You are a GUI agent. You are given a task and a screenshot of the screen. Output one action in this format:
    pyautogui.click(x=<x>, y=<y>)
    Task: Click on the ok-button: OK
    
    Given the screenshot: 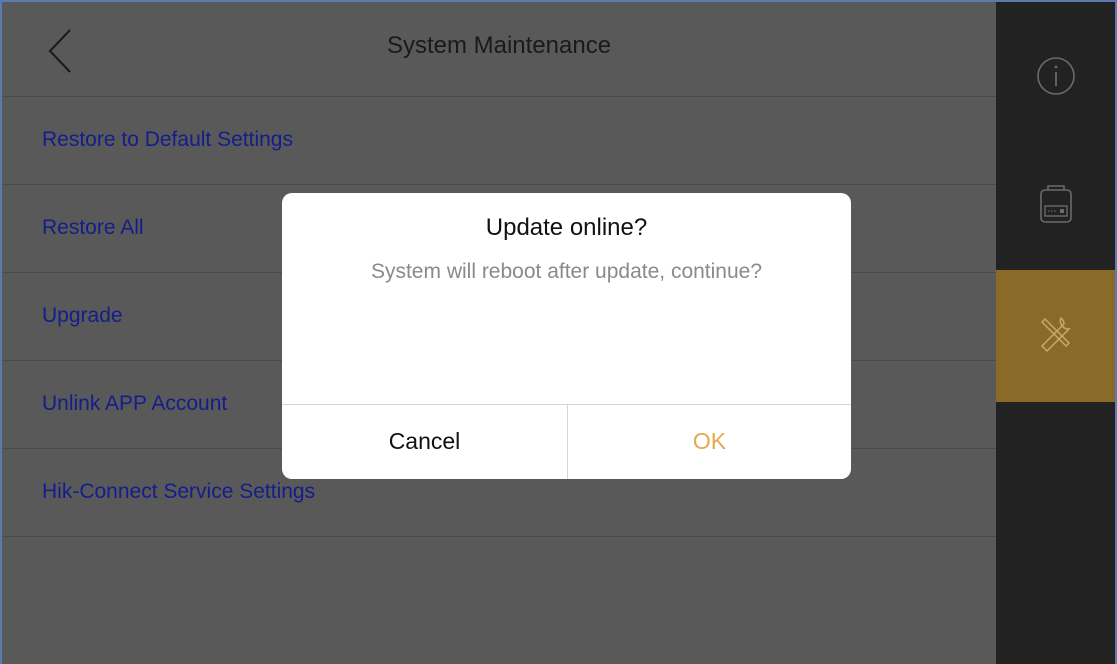 What is the action you would take?
    pyautogui.click(x=709, y=442)
    